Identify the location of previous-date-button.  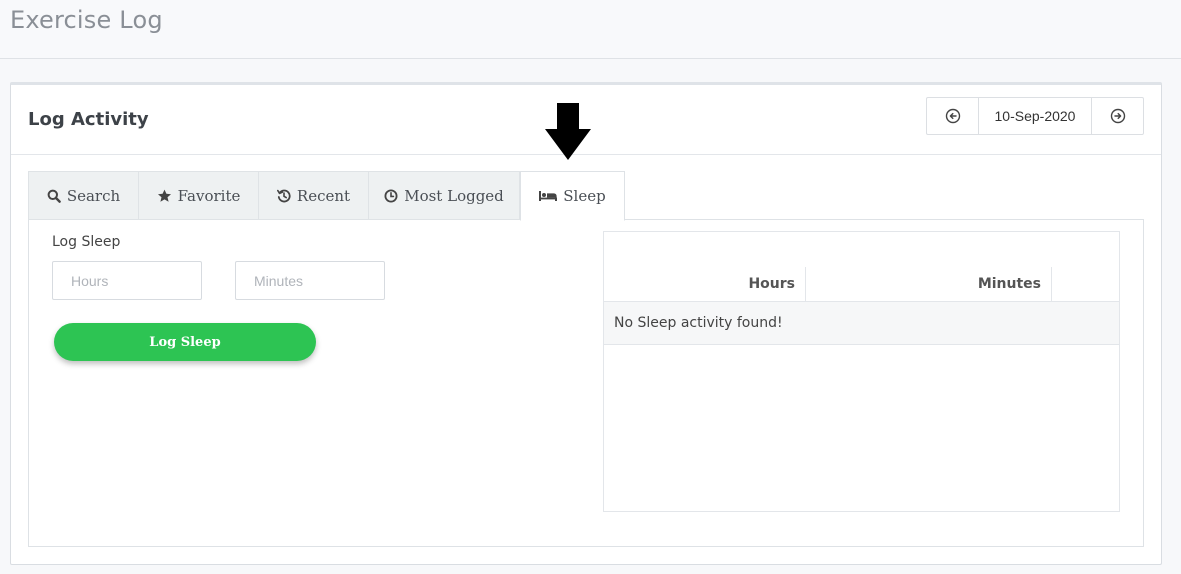
(953, 116).